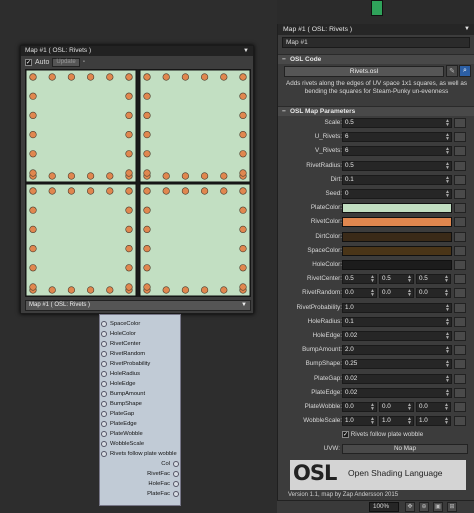 This screenshot has height=513, width=474. What do you see at coordinates (460, 208) in the screenshot?
I see `plate-color-map-button` at bounding box center [460, 208].